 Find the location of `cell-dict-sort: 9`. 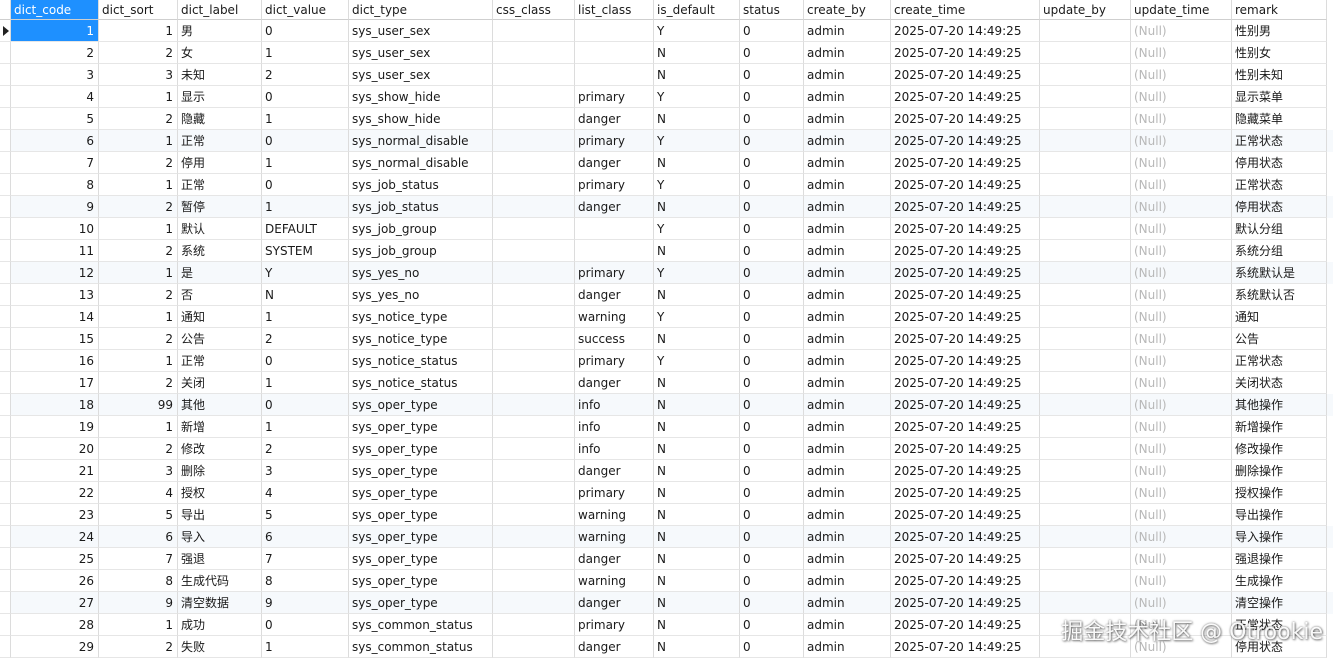

cell-dict-sort: 9 is located at coordinates (138, 603).